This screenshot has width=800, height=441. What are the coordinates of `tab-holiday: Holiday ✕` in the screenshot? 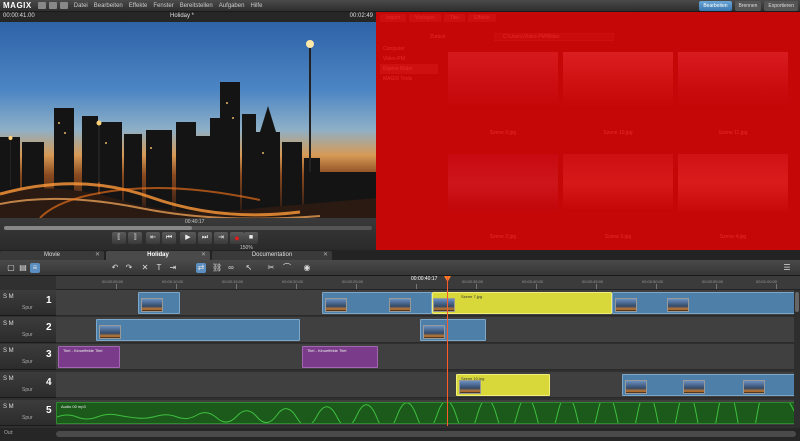 It's located at (158, 255).